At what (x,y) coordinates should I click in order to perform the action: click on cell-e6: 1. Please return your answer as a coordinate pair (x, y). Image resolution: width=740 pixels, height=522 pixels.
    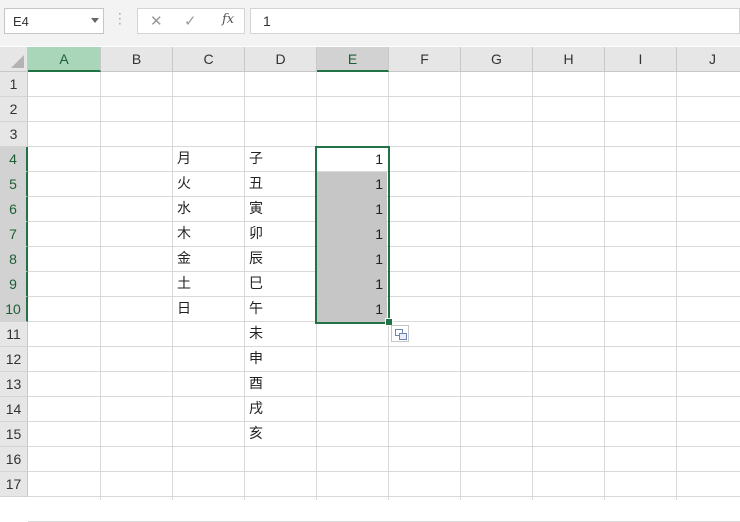
    Looking at the image, I should click on (352, 209).